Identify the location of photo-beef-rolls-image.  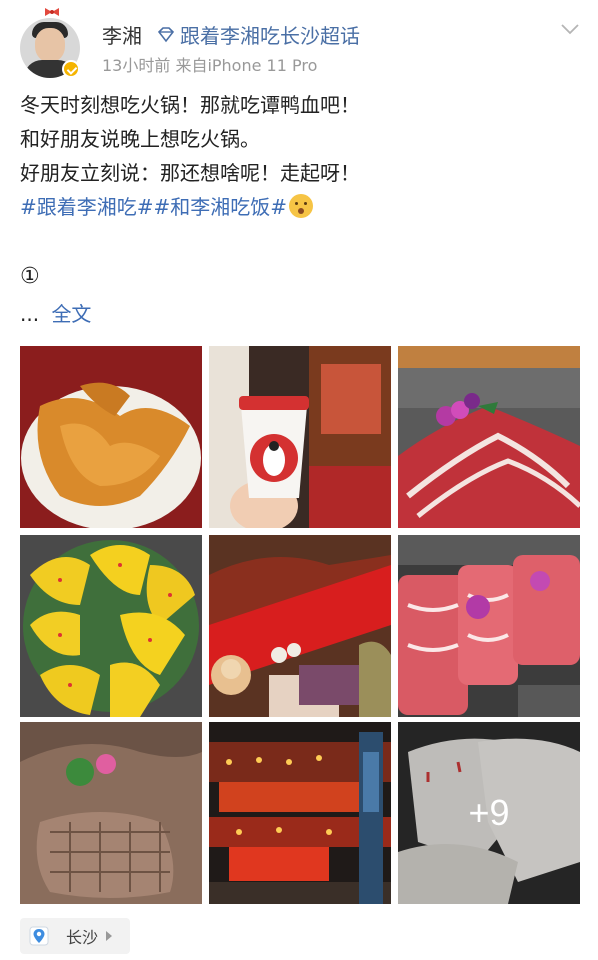
(489, 437).